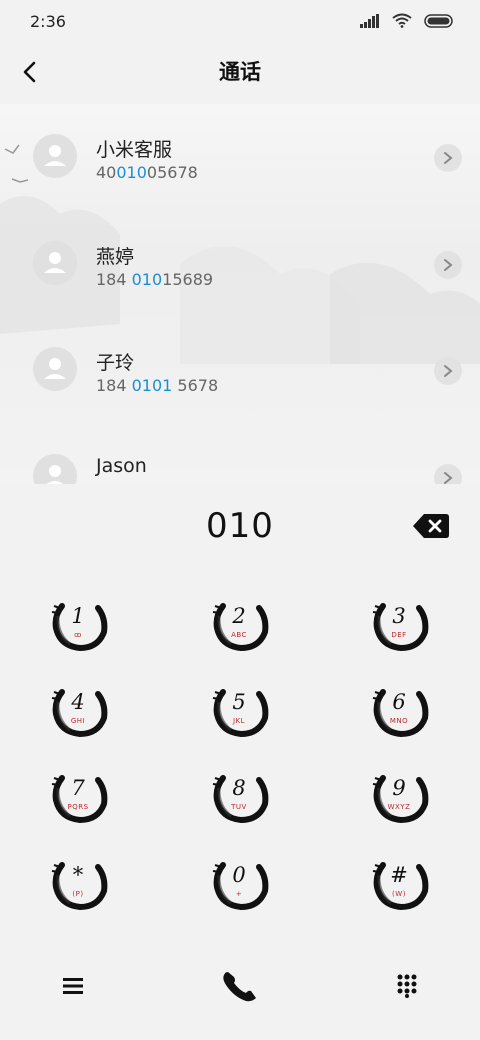  I want to click on dial-key: 9 WXYZ, so click(399, 796).